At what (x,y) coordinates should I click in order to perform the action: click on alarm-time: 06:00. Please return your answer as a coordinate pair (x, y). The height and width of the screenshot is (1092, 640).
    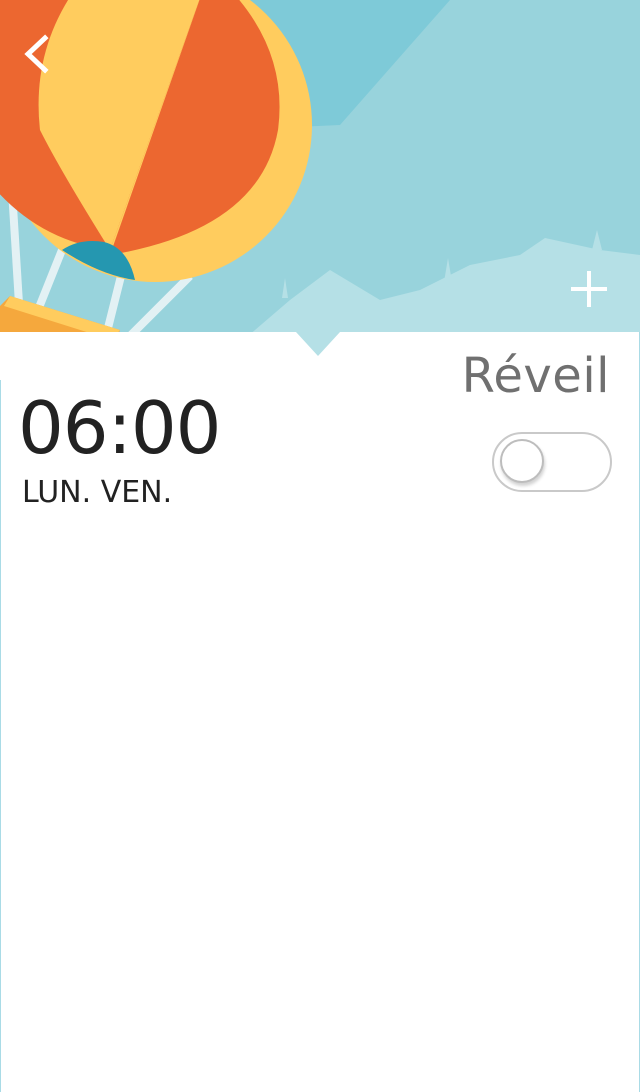
    Looking at the image, I should click on (119, 428).